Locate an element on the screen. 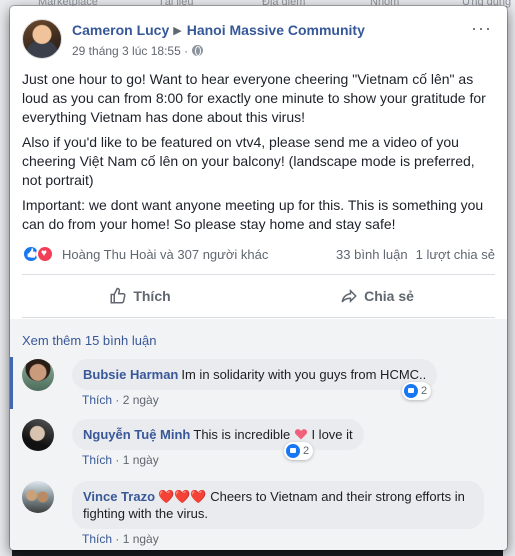 This screenshot has height=556, width=515. globe-icon is located at coordinates (198, 50).